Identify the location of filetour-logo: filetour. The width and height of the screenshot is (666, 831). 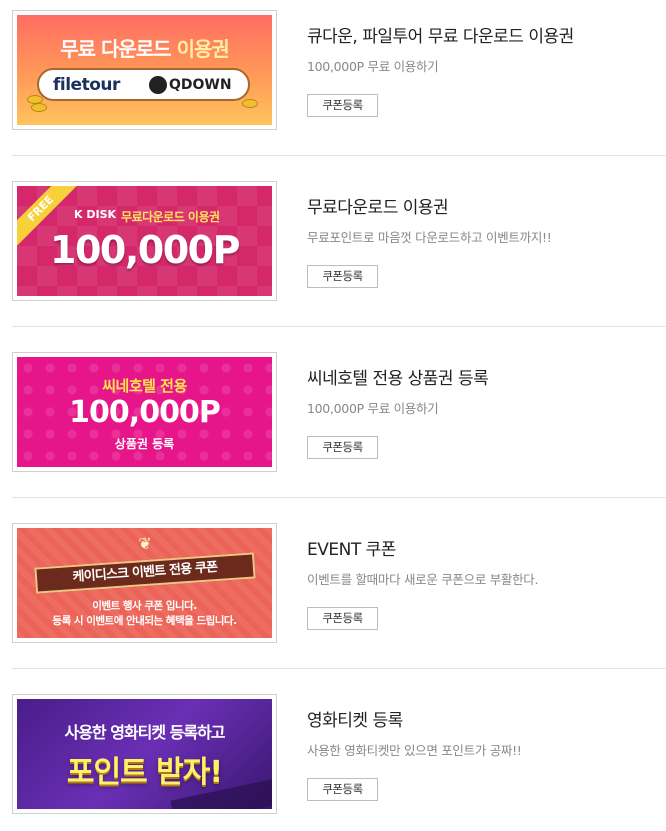
(86, 85).